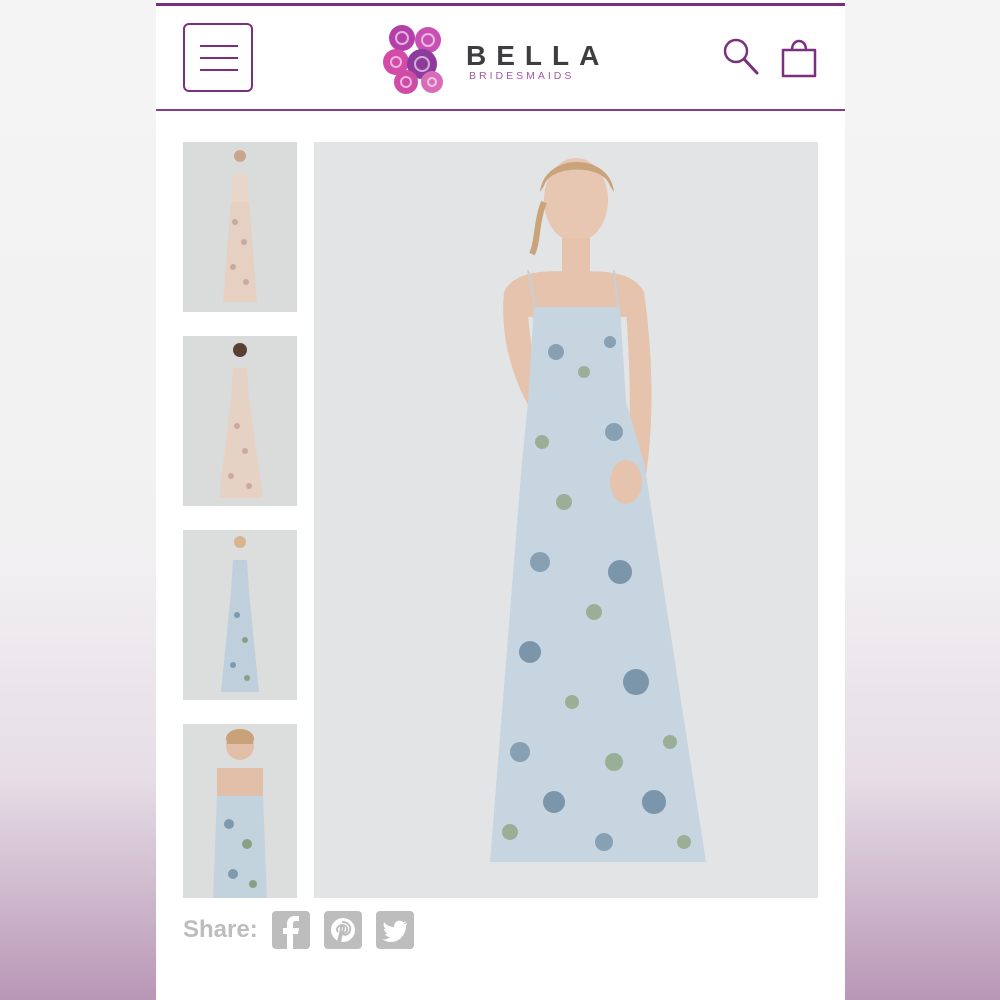 Image resolution: width=1000 pixels, height=1000 pixels. Describe the element at coordinates (500, 110) in the screenshot. I see `header-divider` at that location.